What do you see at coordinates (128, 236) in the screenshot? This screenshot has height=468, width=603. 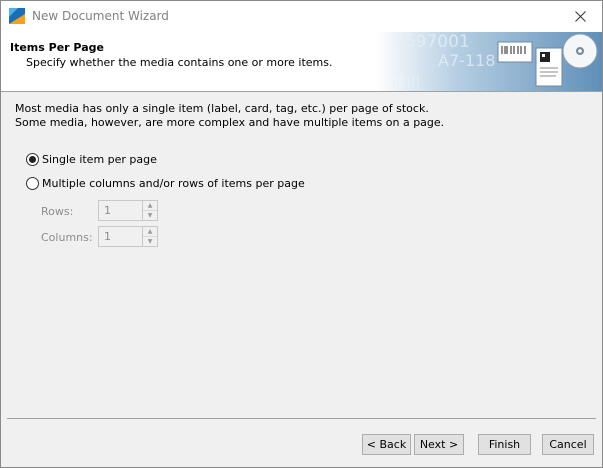 I see `columns-stepper: 1 ▲ ▼` at bounding box center [128, 236].